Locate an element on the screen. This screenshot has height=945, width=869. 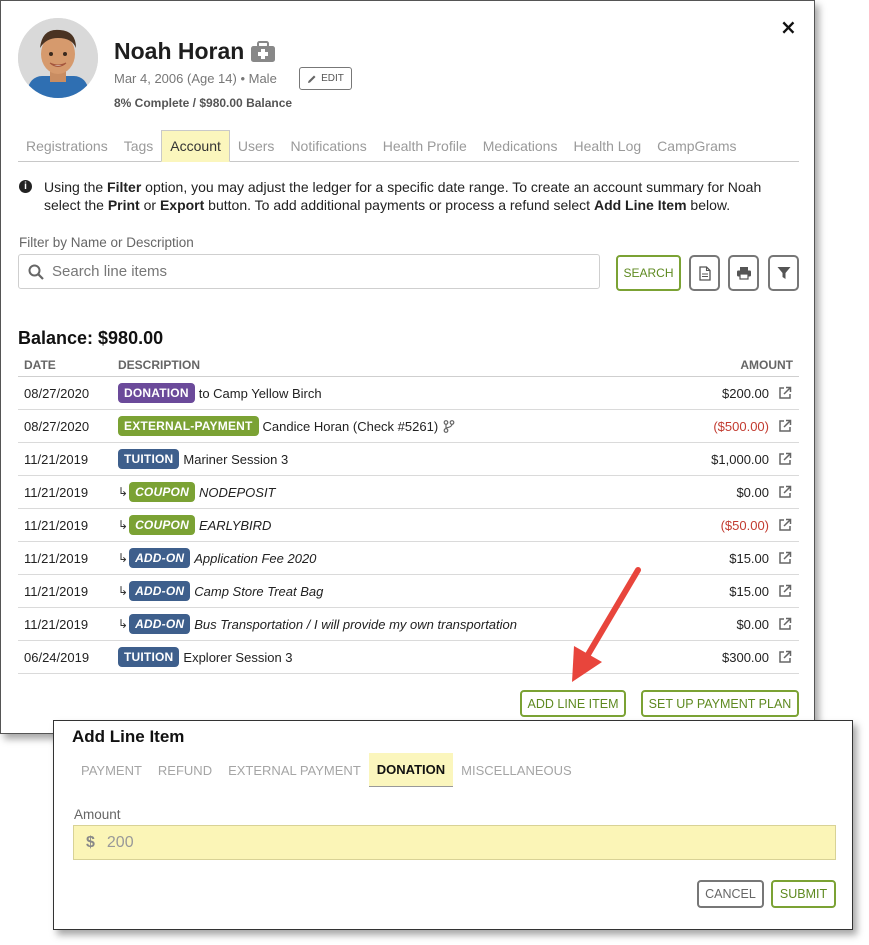
tab-miscellaneous: MISCELLANEOUS is located at coordinates (516, 770).